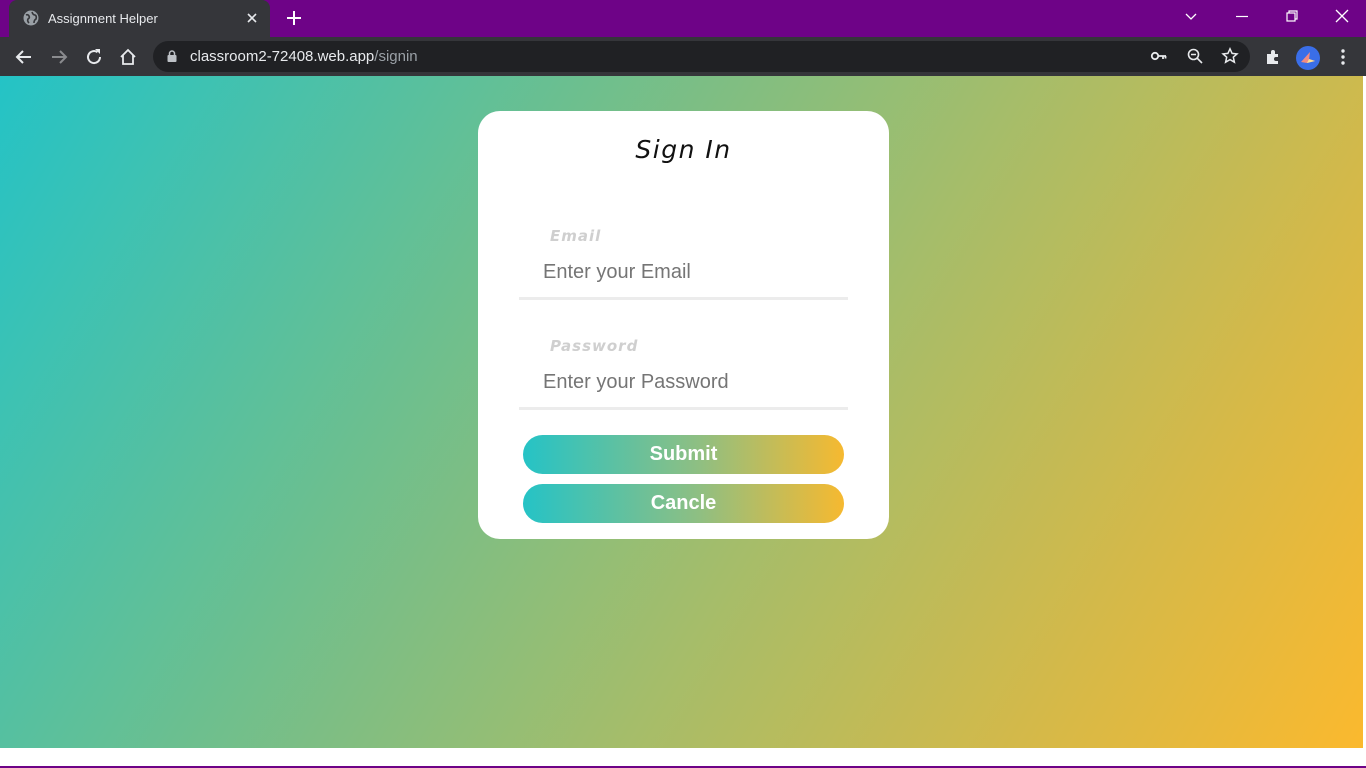 The height and width of the screenshot is (768, 1366). I want to click on url-path: /signin, so click(396, 56).